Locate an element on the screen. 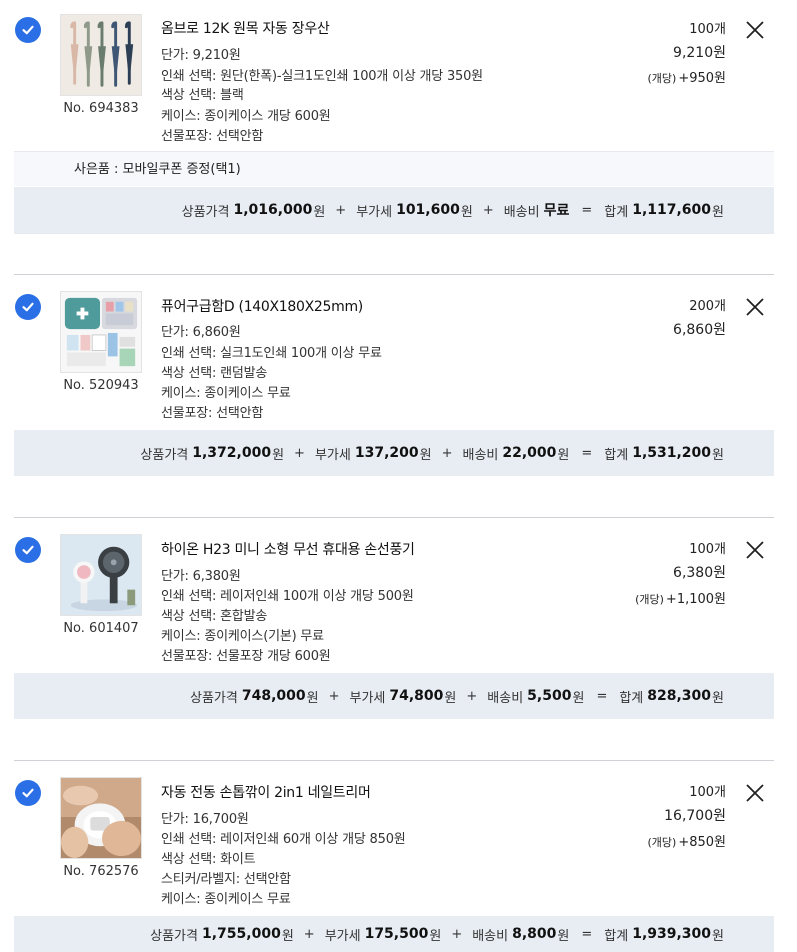  vat-value: 137,200 is located at coordinates (386, 453).